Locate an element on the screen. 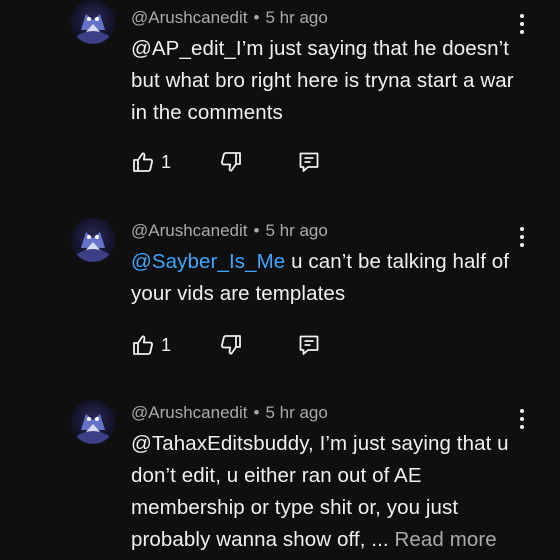  avatar is located at coordinates (93, 422).